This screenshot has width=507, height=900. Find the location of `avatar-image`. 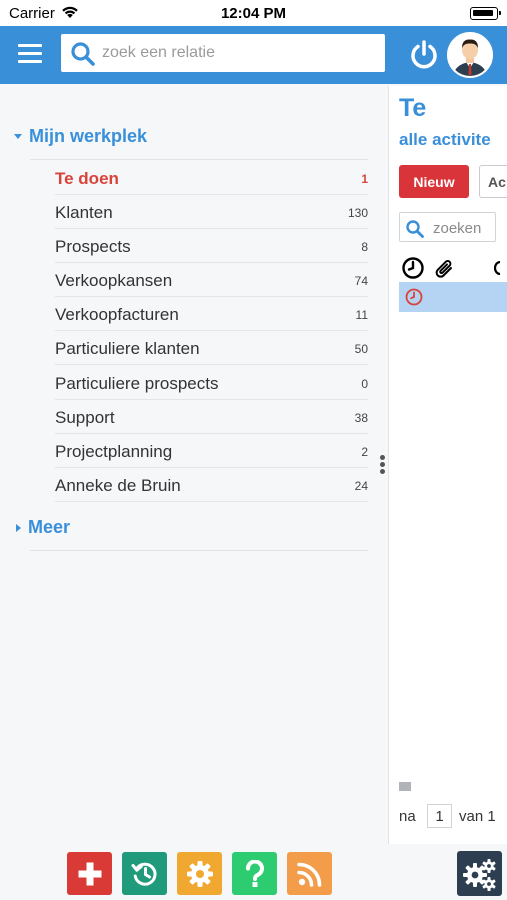

avatar-image is located at coordinates (470, 55).